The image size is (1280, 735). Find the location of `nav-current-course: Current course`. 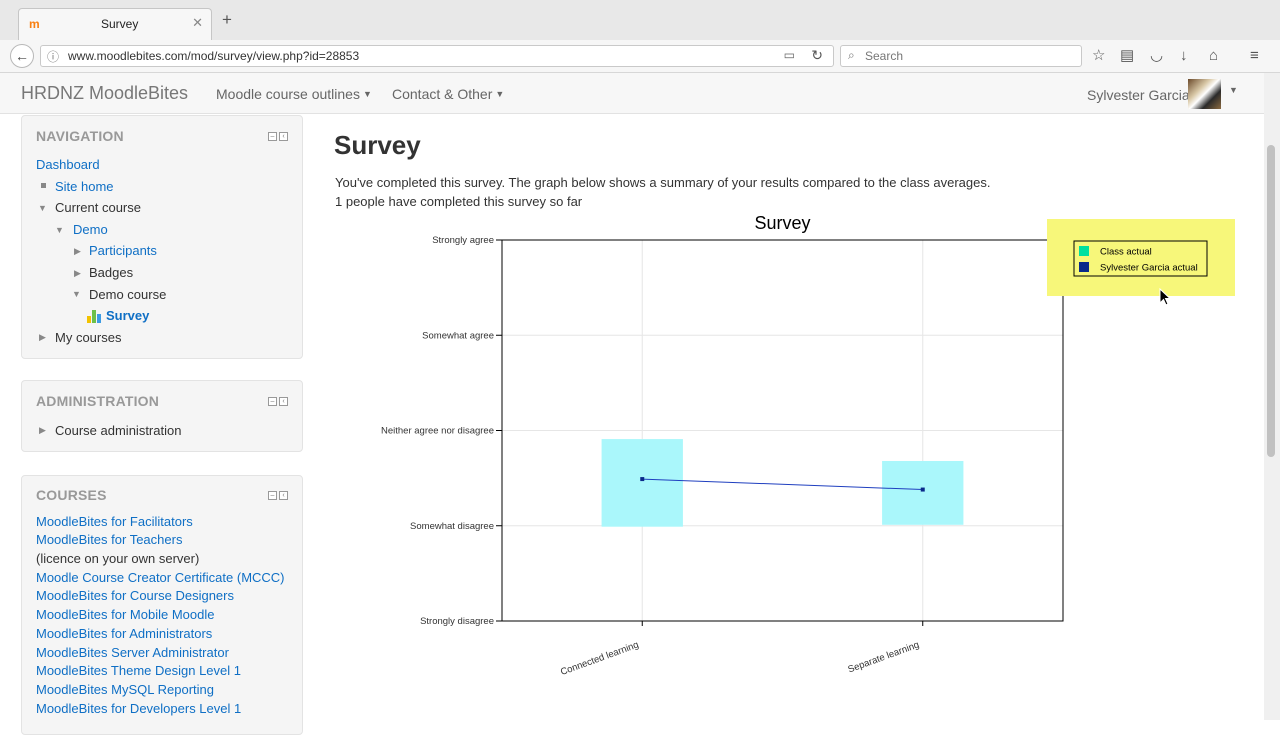

nav-current-course: Current course is located at coordinates (98, 207).